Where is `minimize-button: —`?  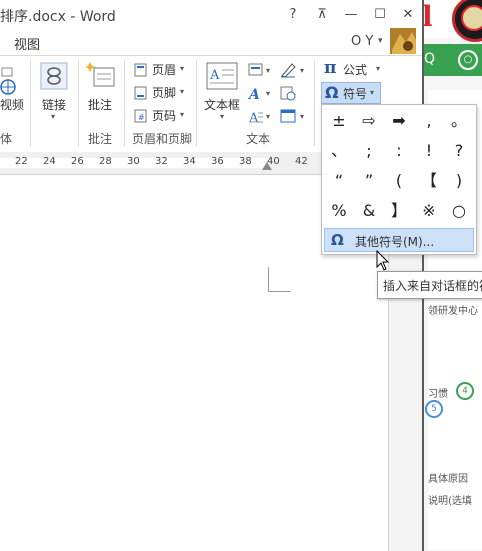 minimize-button: — is located at coordinates (351, 15).